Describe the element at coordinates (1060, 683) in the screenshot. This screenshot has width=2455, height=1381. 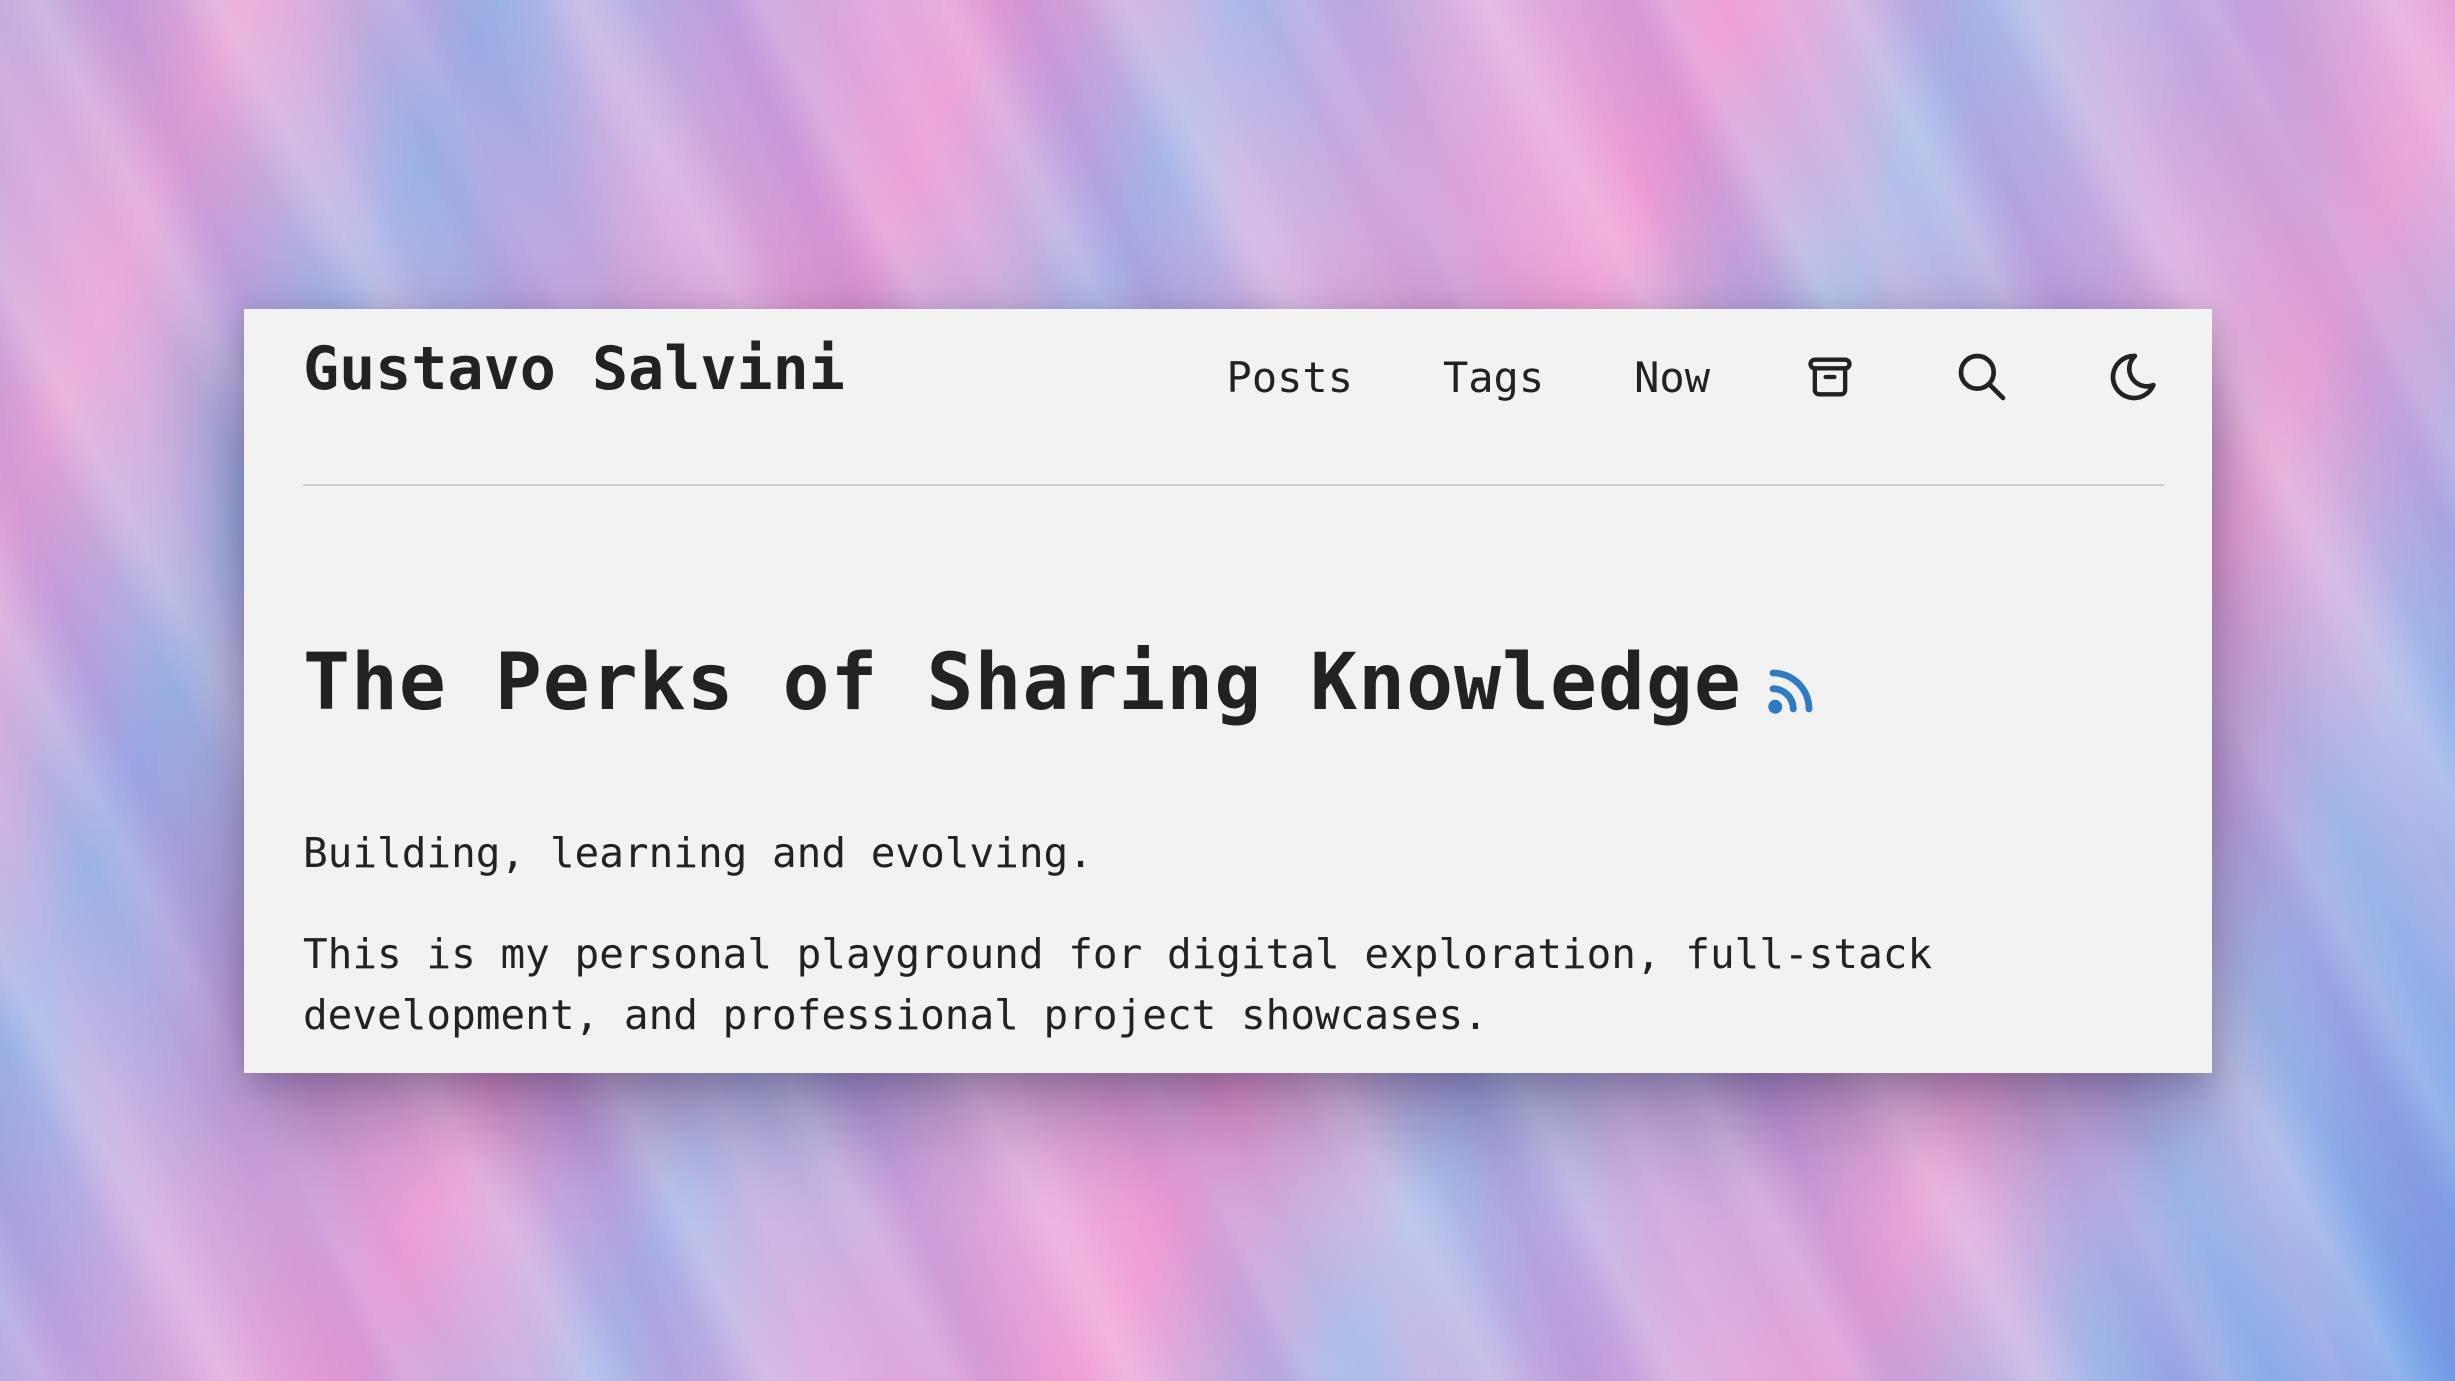
I see `post-title-row: The Perks of Sharing Knowledge` at that location.